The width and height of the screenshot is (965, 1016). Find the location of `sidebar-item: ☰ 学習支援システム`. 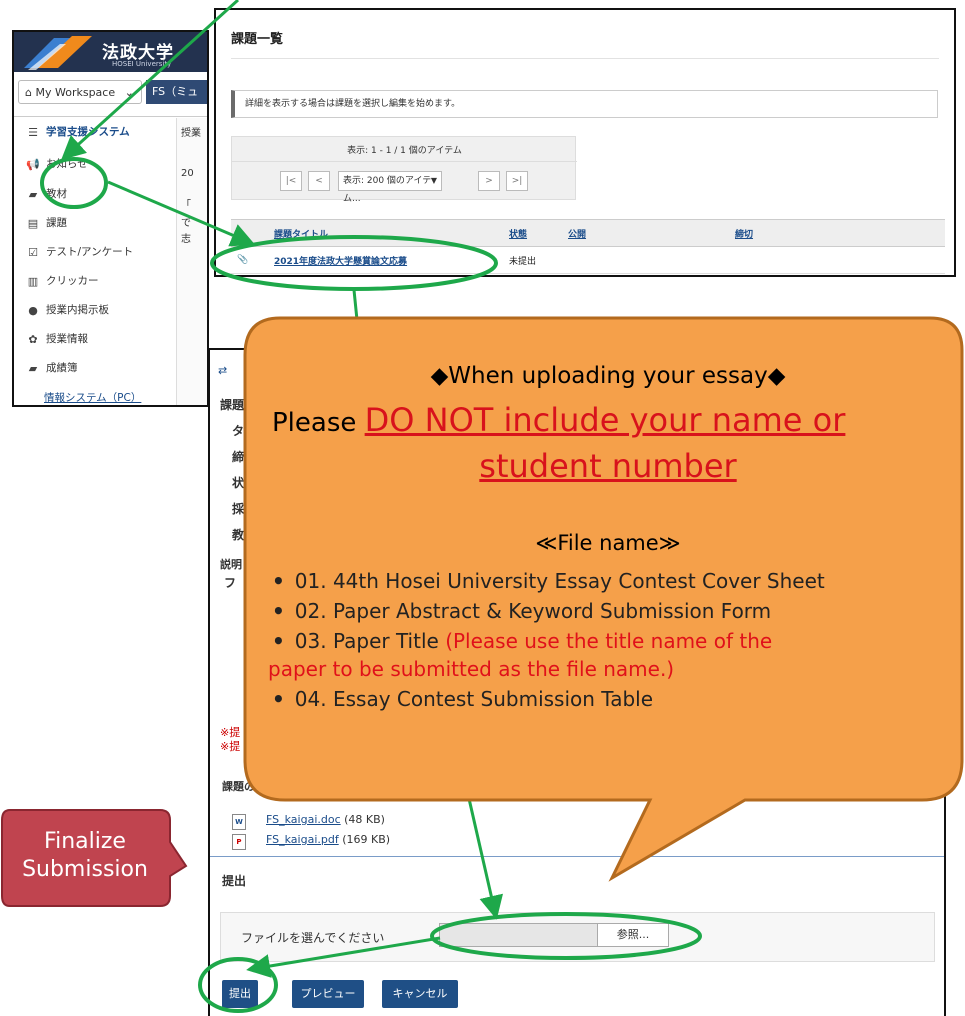

sidebar-item: ☰ 学習支援システム is located at coordinates (94, 132).